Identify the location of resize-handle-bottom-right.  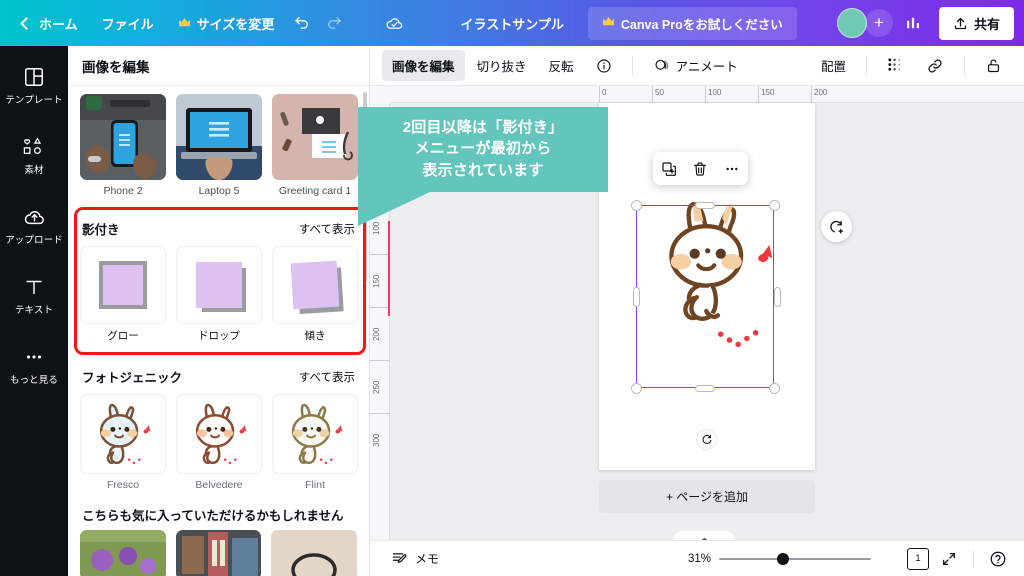
(774, 388).